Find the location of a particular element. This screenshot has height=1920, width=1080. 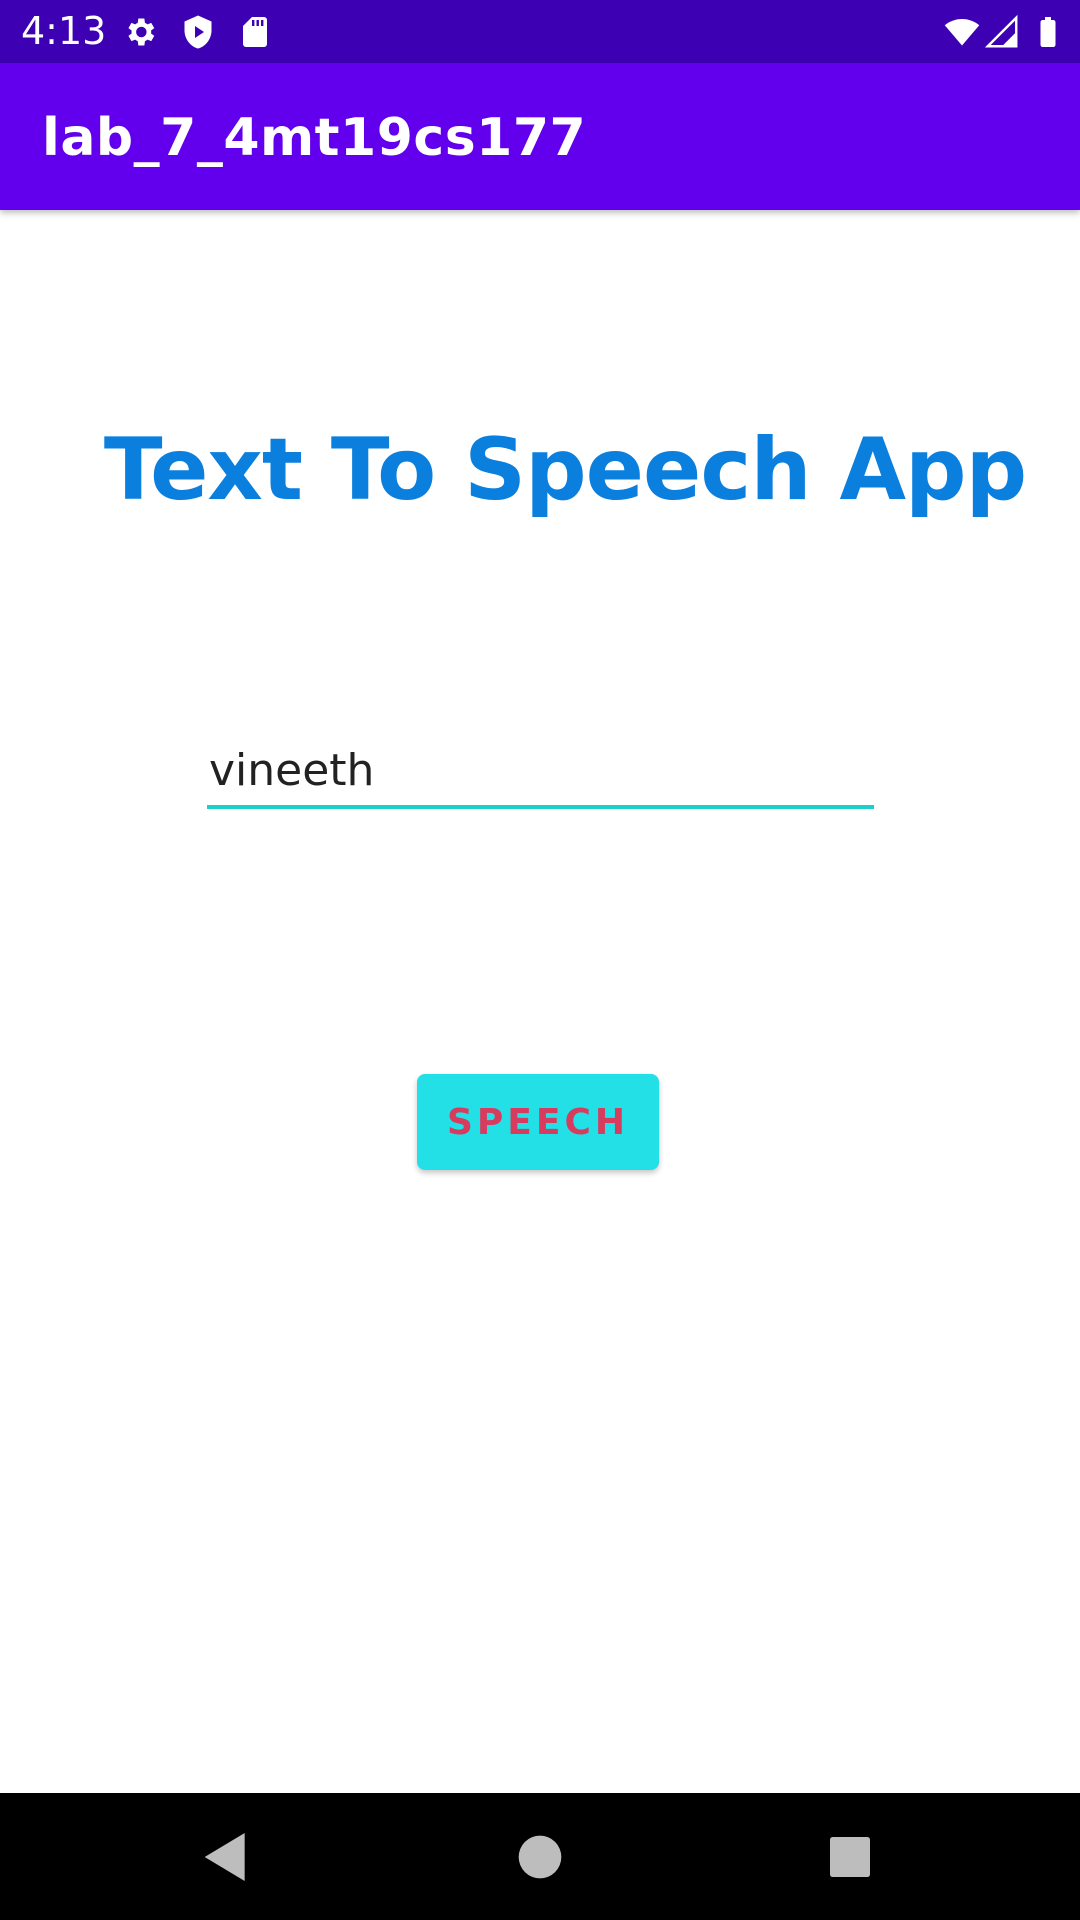

battery-icon is located at coordinates (1048, 32).